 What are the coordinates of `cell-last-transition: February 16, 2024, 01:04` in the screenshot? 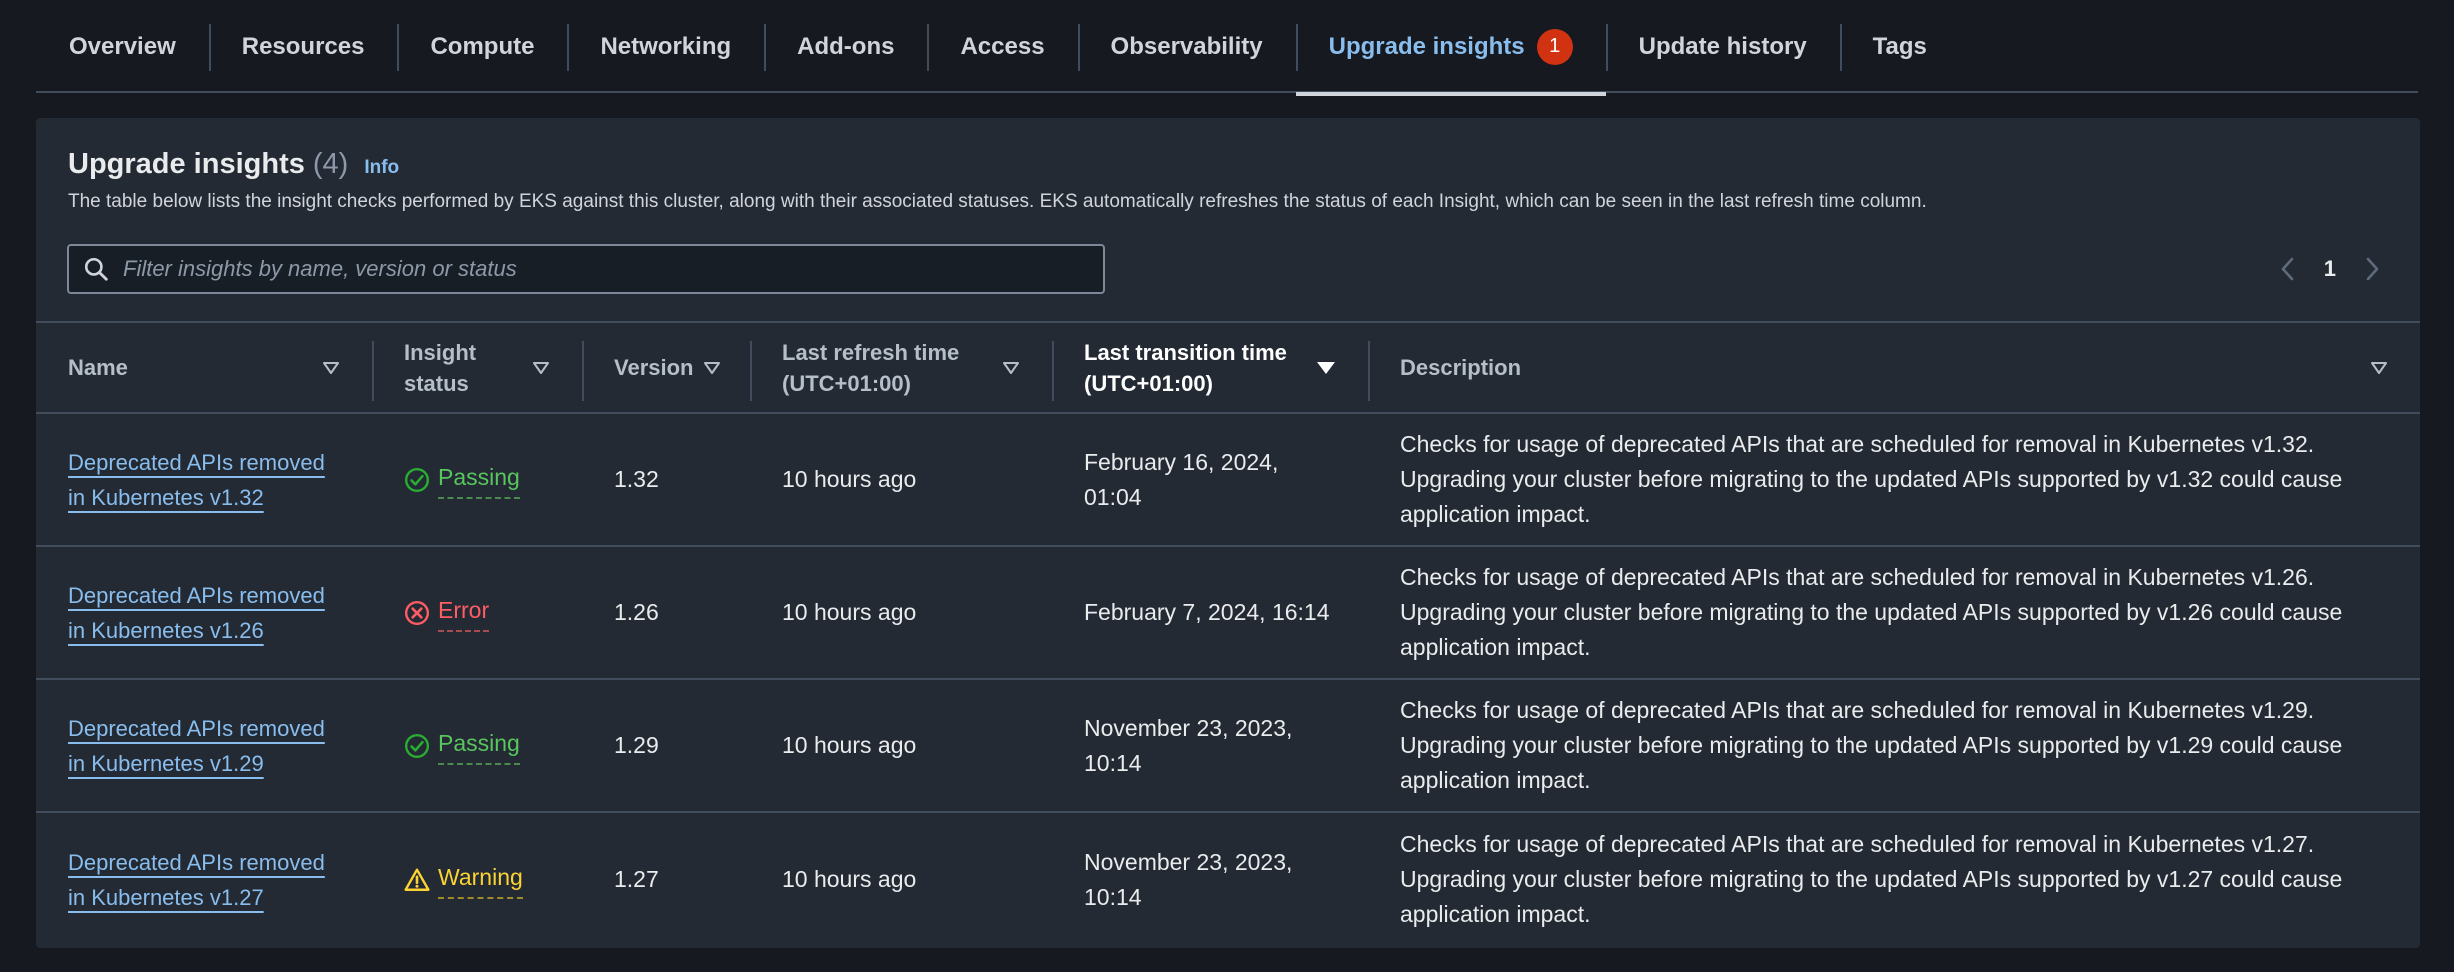 It's located at (1181, 479).